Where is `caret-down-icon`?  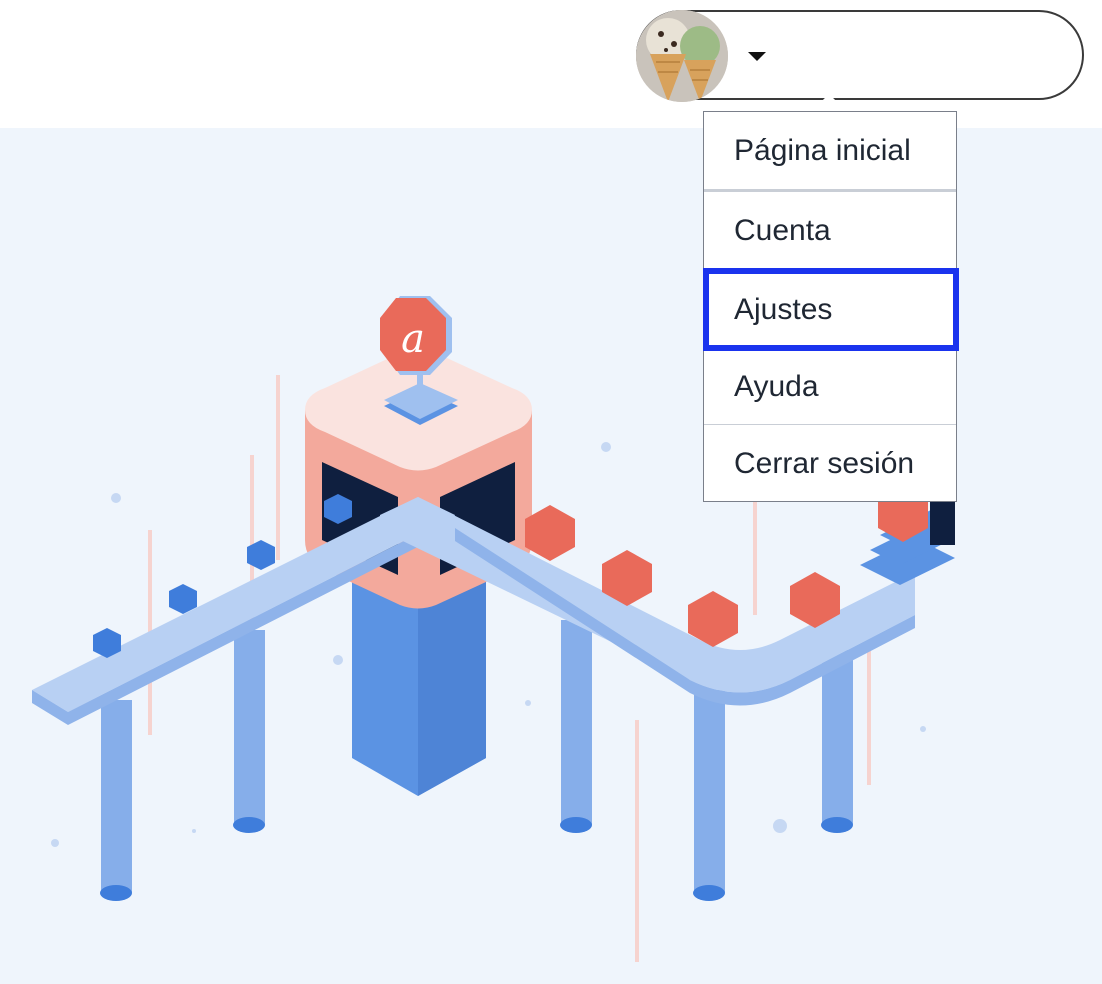 caret-down-icon is located at coordinates (757, 56).